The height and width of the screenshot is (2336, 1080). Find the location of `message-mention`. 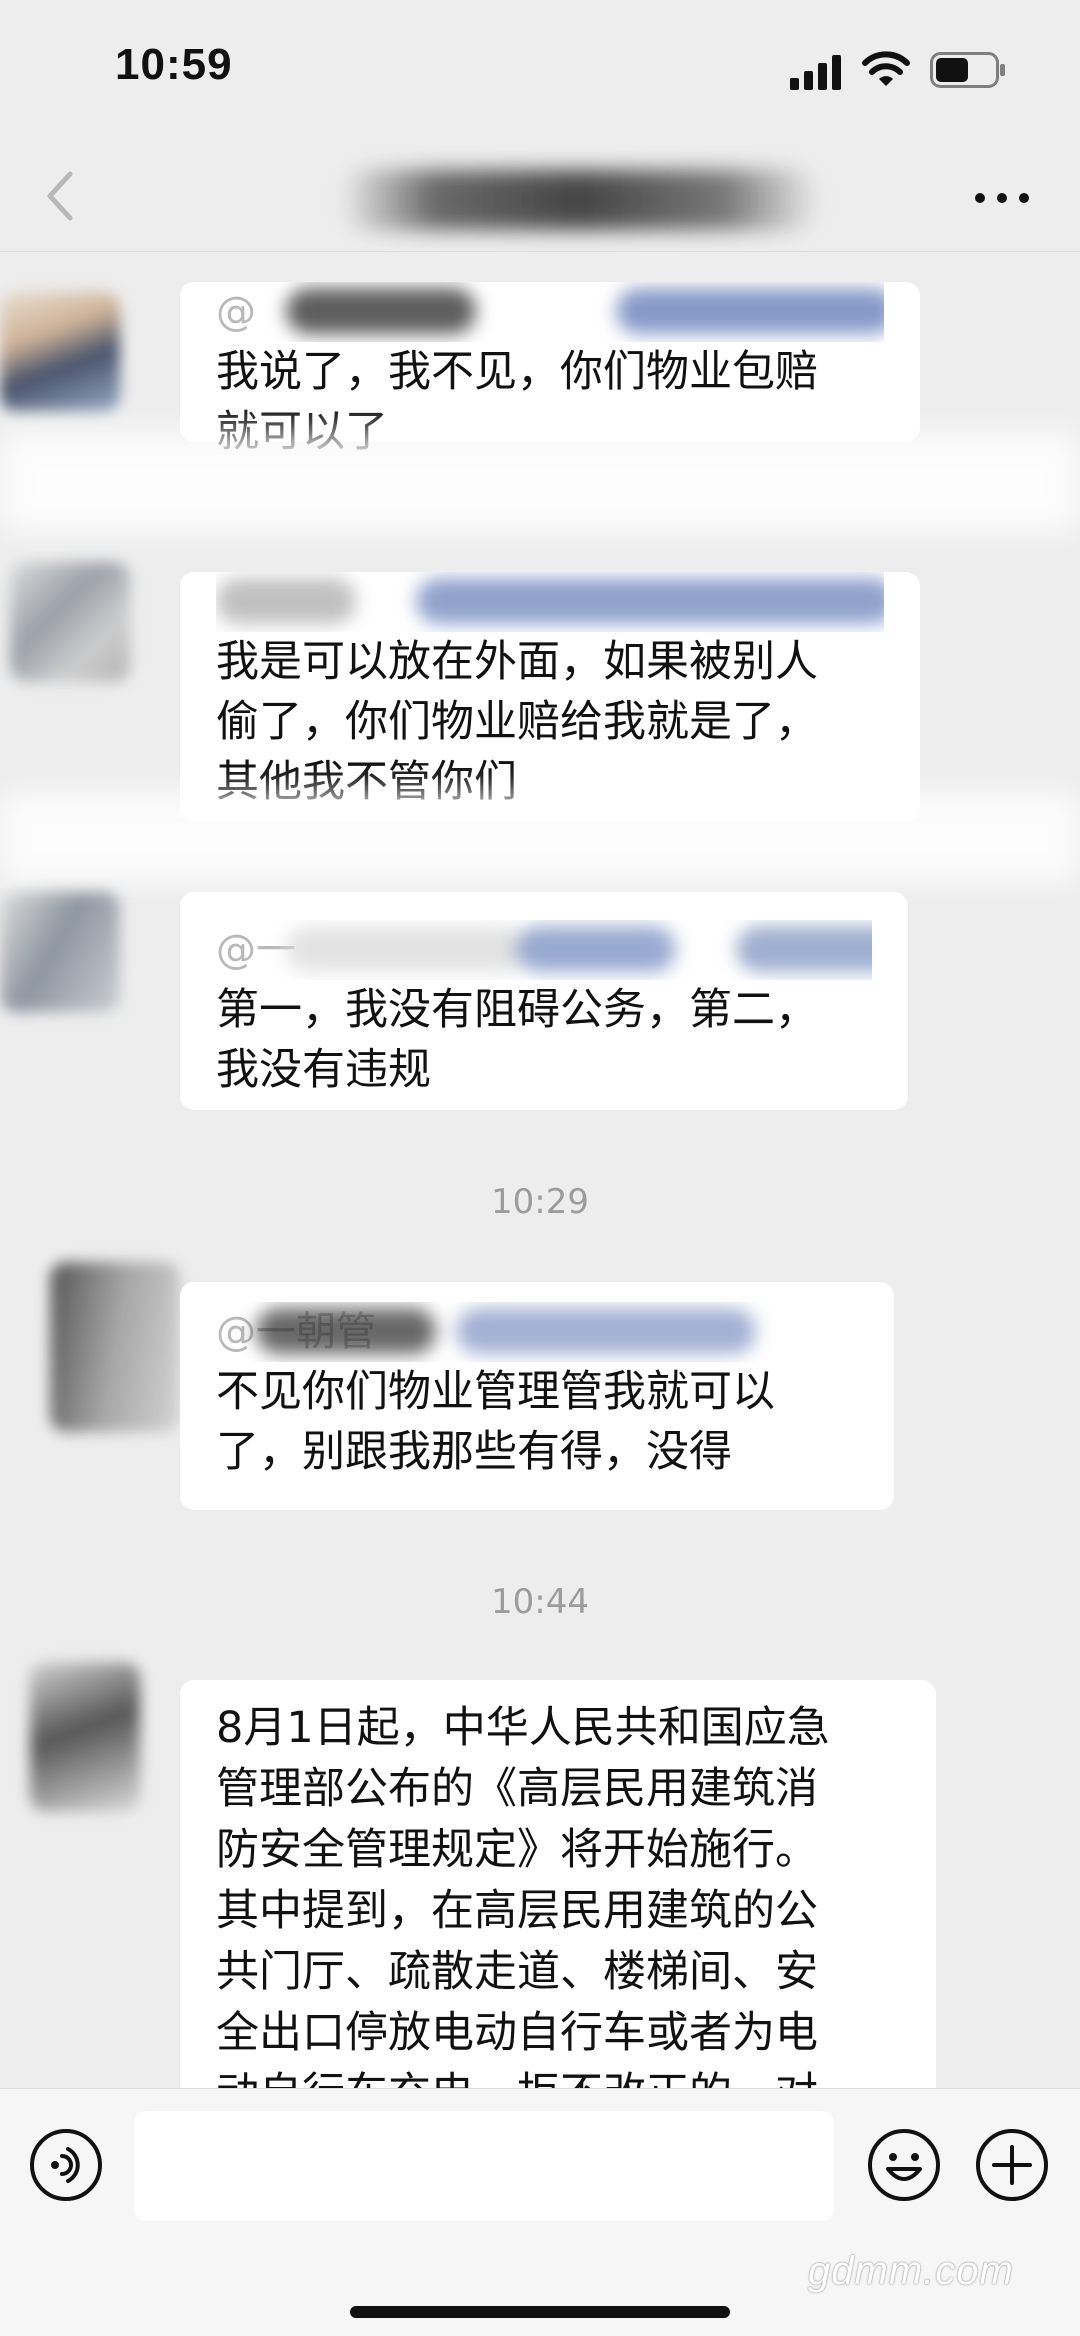

message-mention is located at coordinates (550, 602).